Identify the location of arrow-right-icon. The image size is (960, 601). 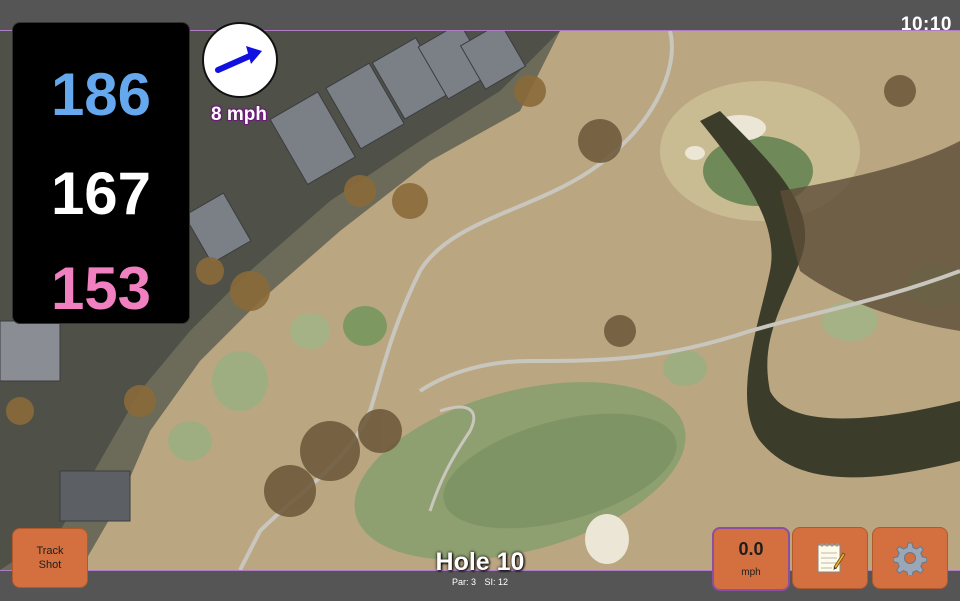
(238, 59).